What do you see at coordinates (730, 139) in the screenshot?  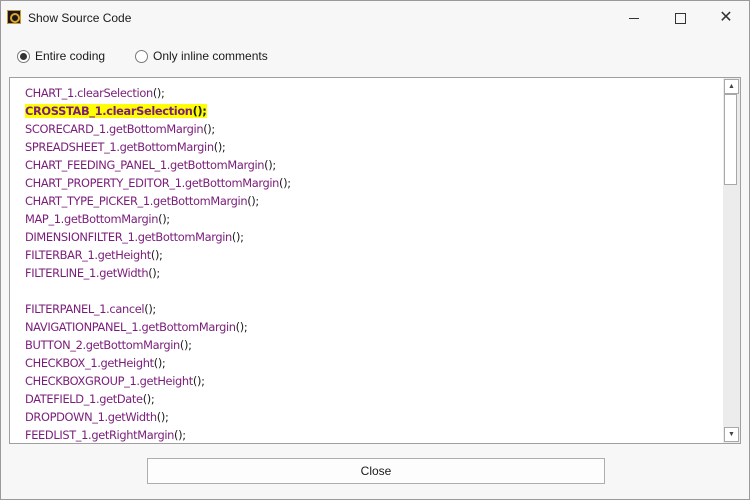 I see `scroll-thumb` at bounding box center [730, 139].